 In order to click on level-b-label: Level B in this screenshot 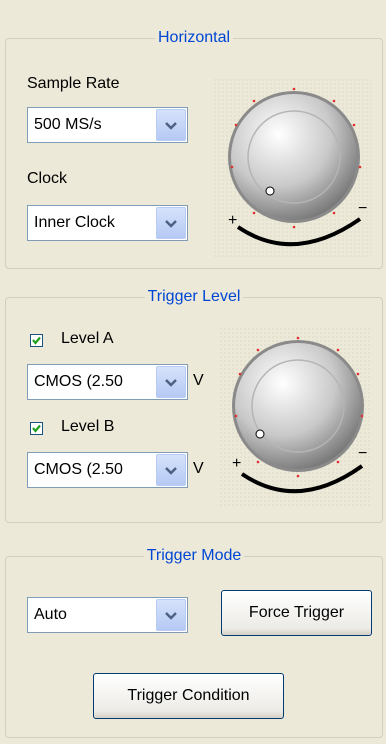, I will do `click(88, 426)`.